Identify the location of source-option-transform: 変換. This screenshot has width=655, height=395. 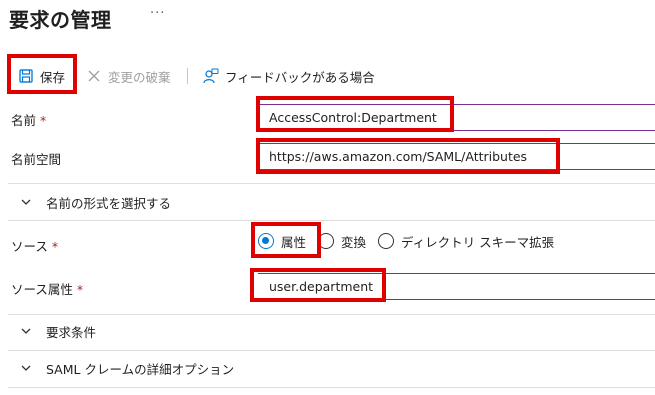
(342, 241).